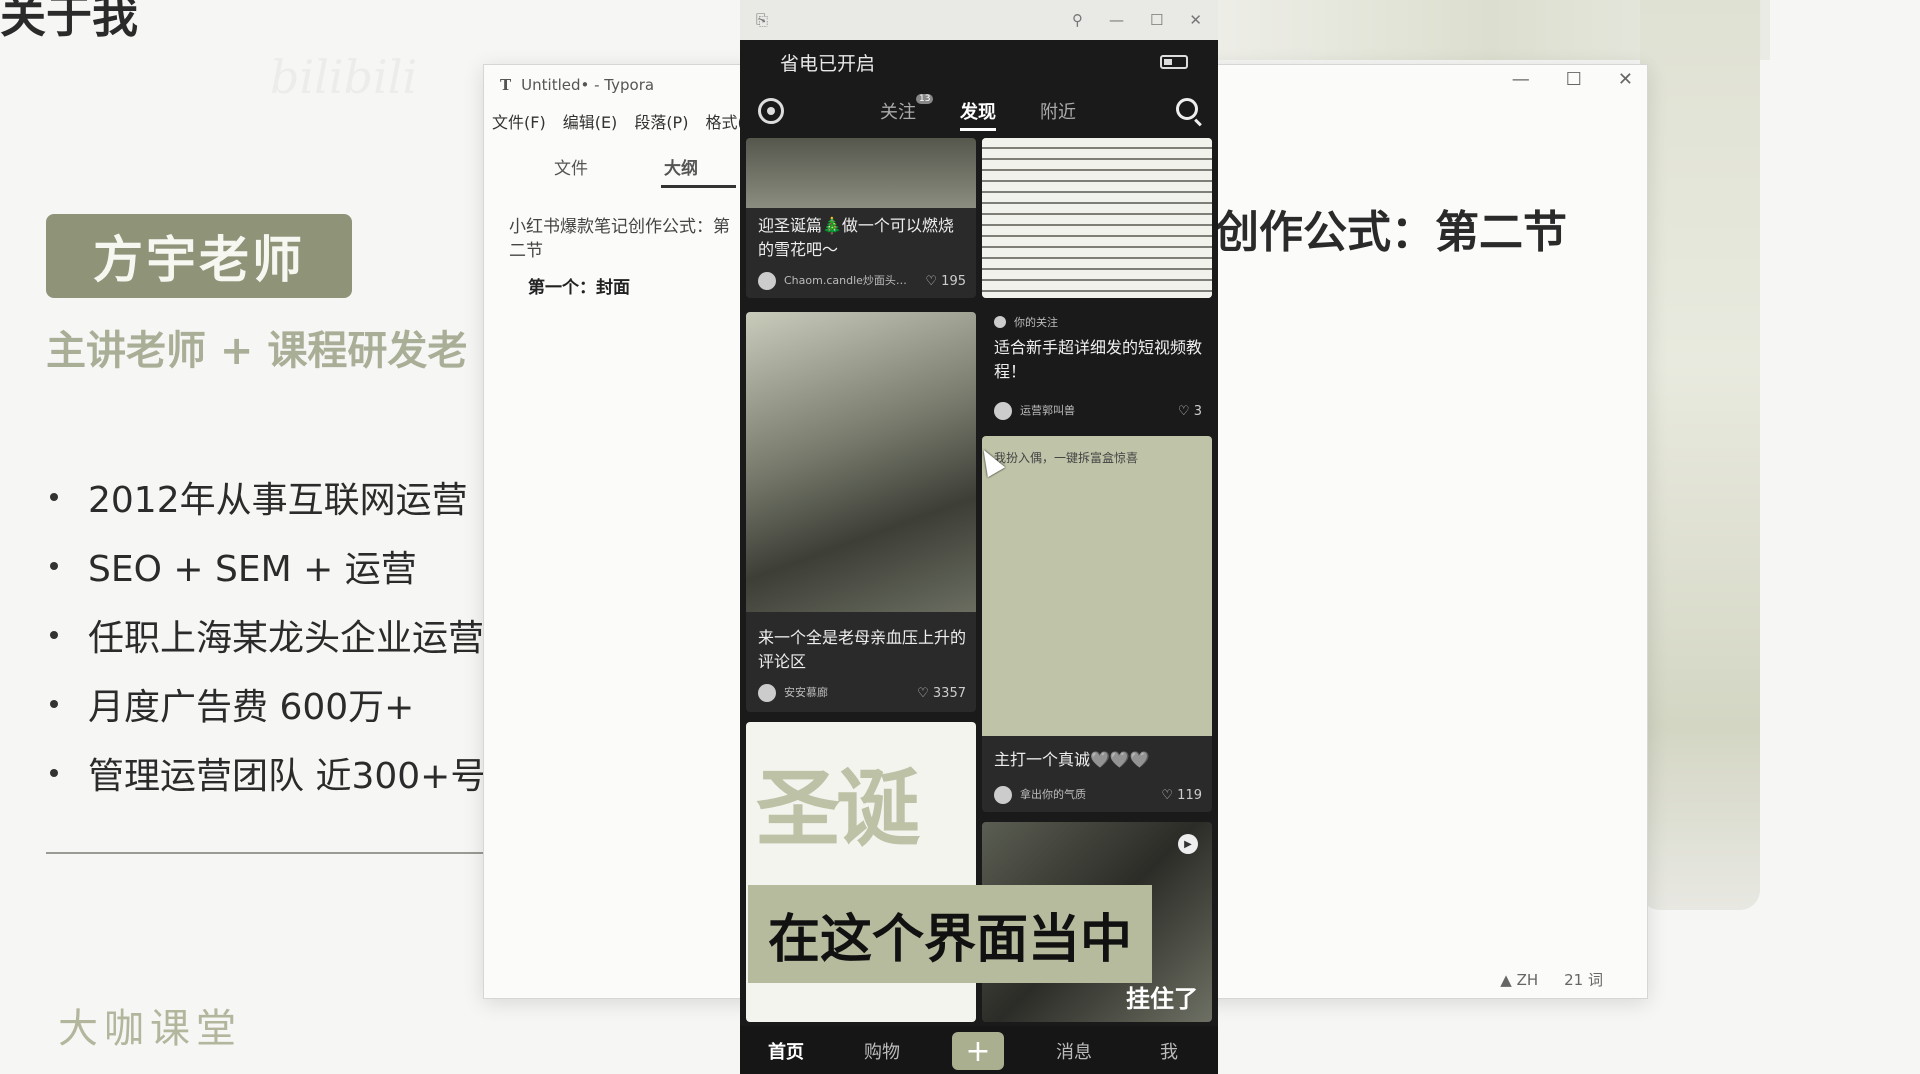 The image size is (1920, 1074). I want to click on outline-heading: 小红书爆款笔记创作公式：第二节, so click(624, 239).